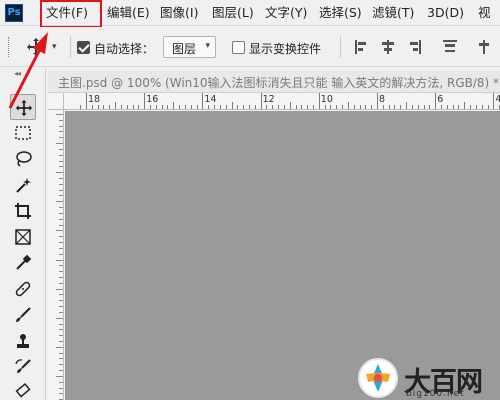 The height and width of the screenshot is (400, 500). Describe the element at coordinates (189, 47) in the screenshot. I see `auto-select-target-dropdown: 图层 ▾` at that location.